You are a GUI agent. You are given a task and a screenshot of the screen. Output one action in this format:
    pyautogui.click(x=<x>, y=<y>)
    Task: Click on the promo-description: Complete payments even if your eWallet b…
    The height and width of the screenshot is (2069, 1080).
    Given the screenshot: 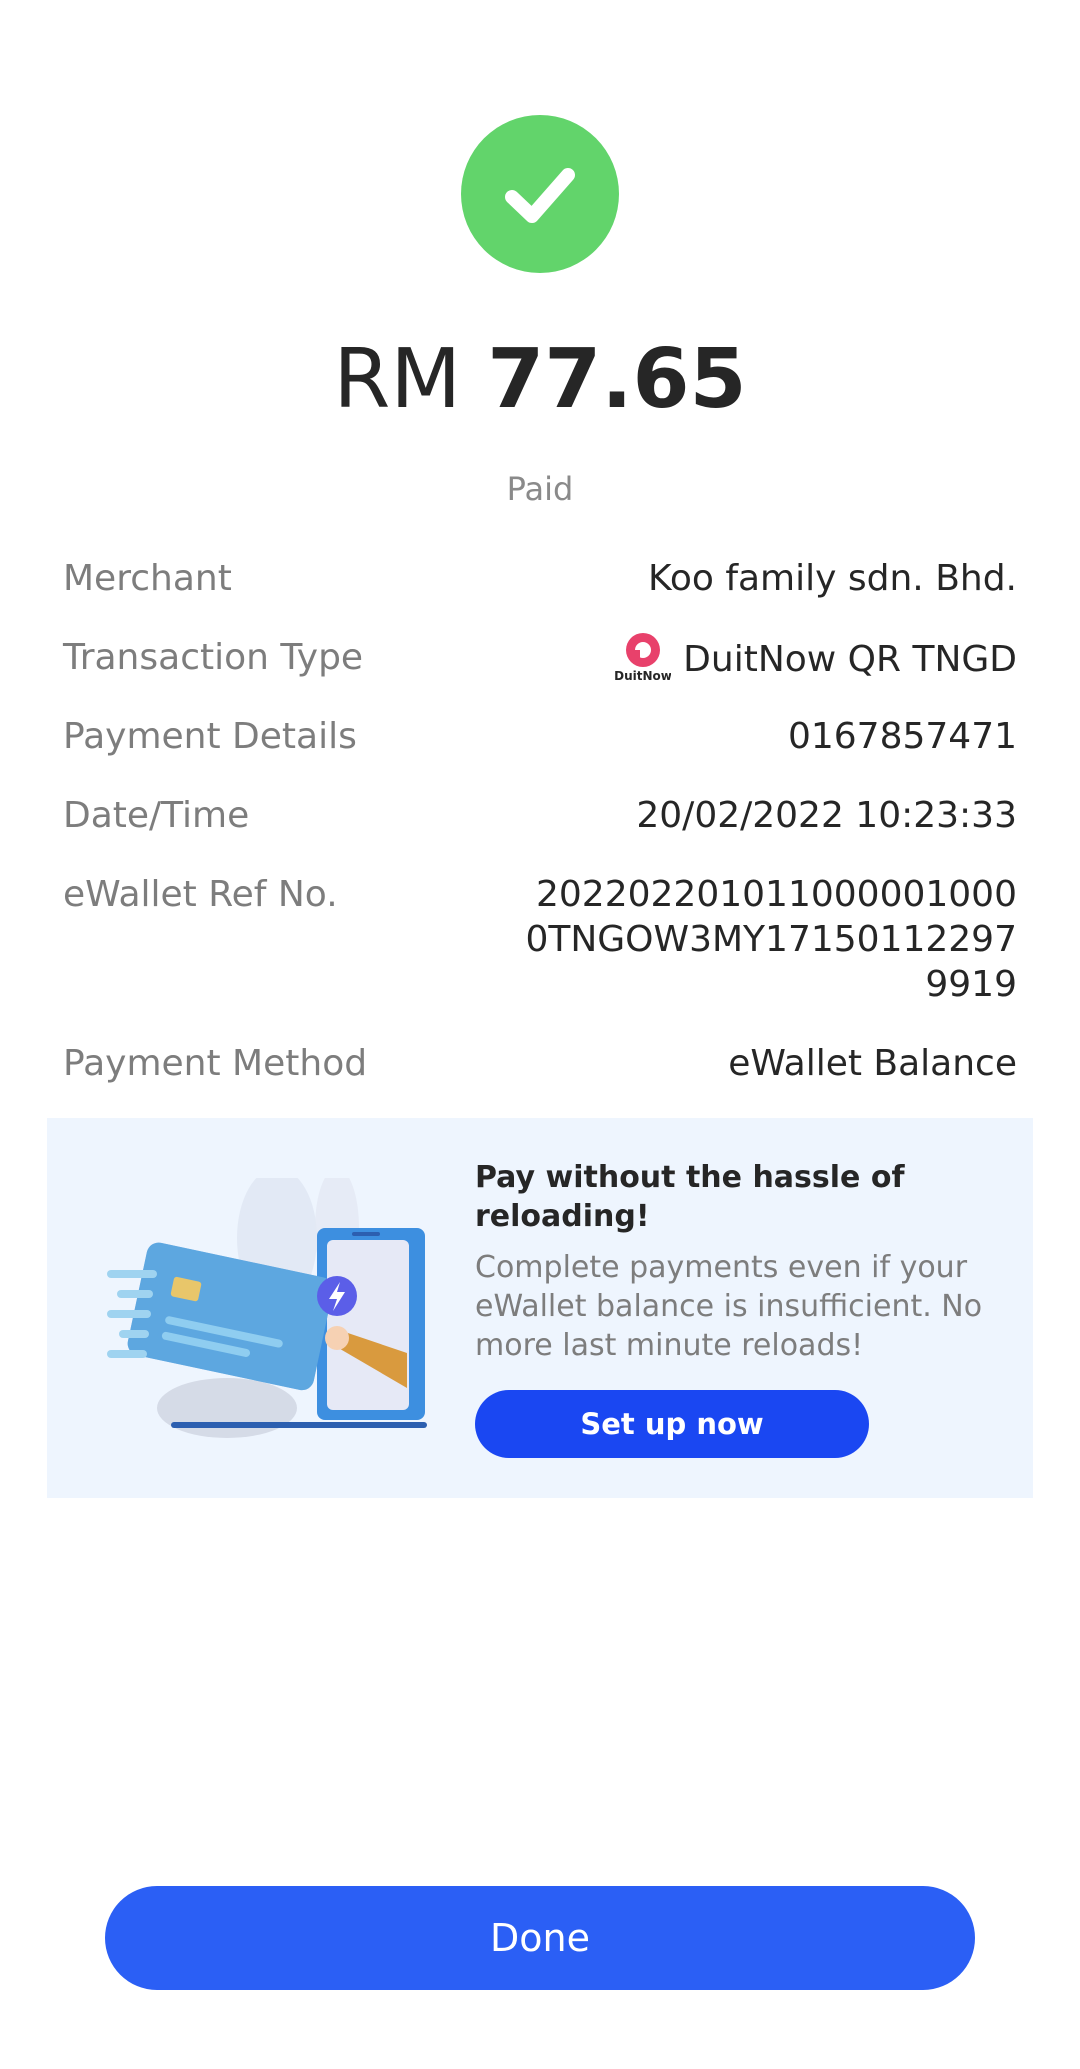 What is the action you would take?
    pyautogui.click(x=729, y=1306)
    